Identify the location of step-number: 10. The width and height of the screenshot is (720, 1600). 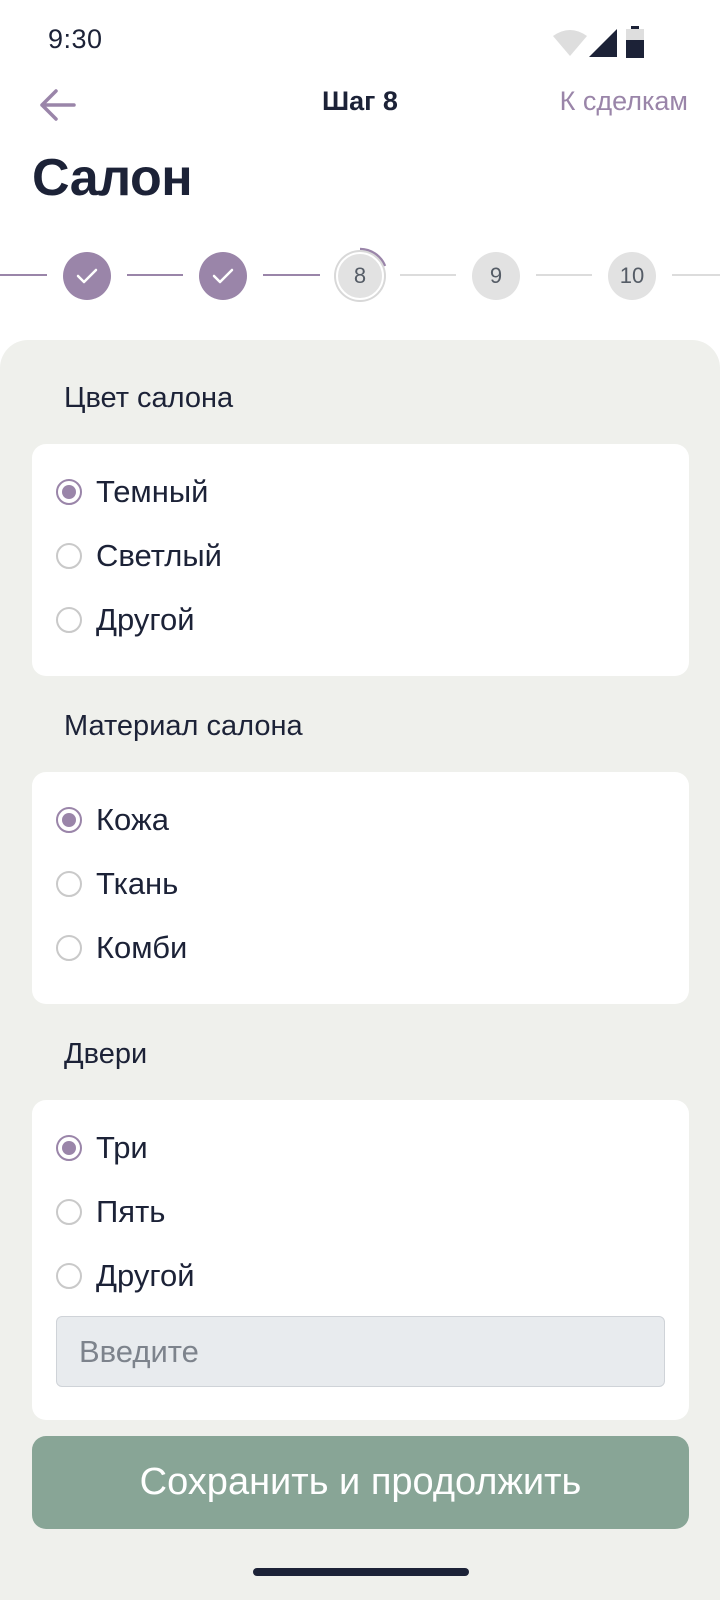
(632, 275).